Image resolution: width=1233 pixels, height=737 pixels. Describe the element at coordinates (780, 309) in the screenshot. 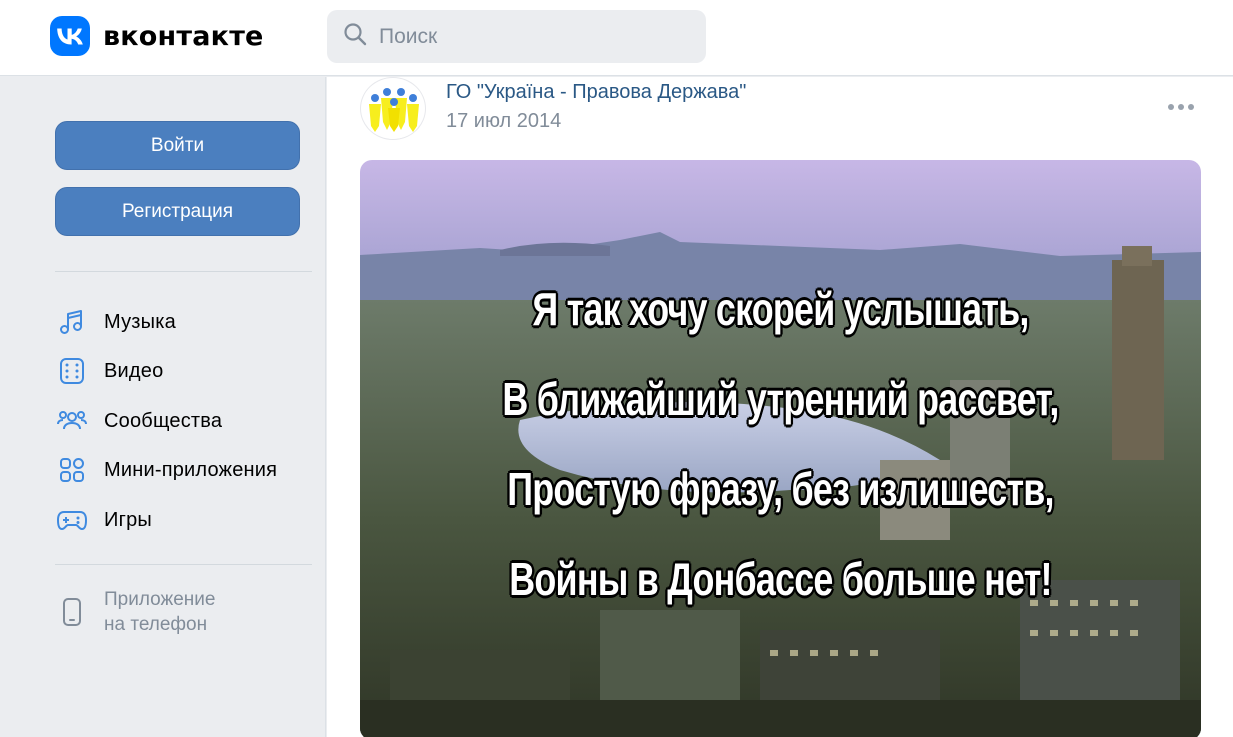

I see `image-caption-line: Я так хочу скорей услышать,` at that location.